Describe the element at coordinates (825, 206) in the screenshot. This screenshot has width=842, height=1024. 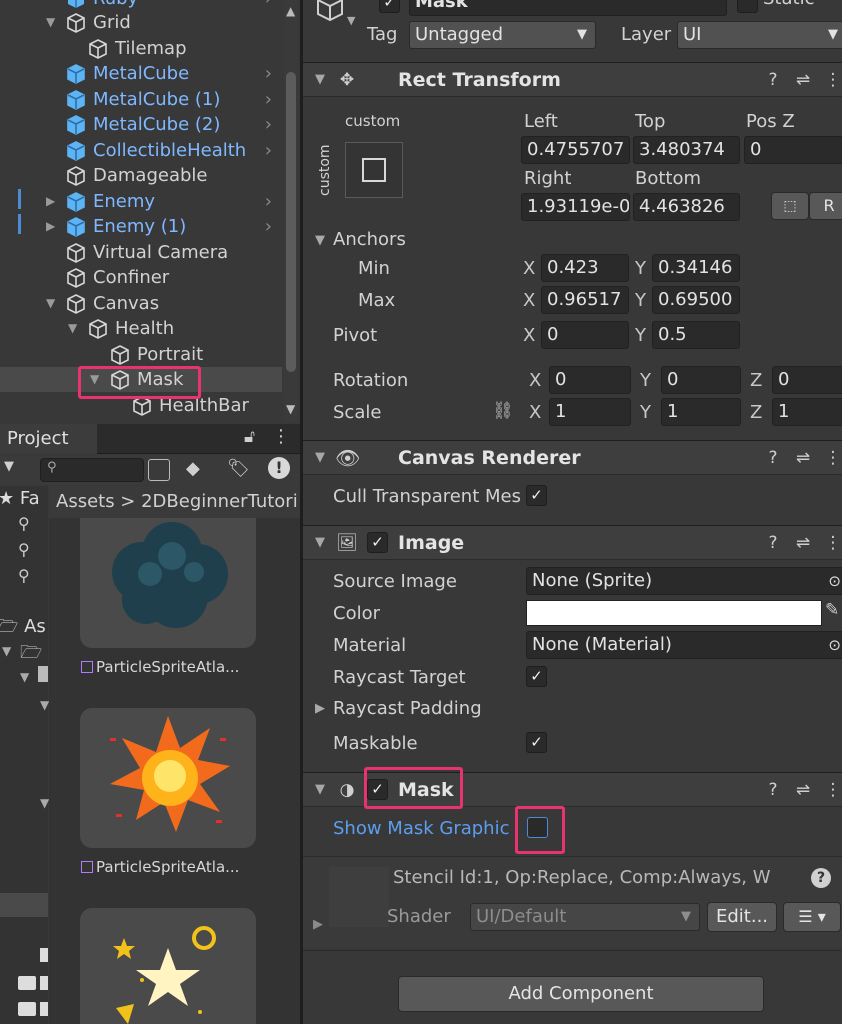
I see `raw-edit-button: R` at that location.